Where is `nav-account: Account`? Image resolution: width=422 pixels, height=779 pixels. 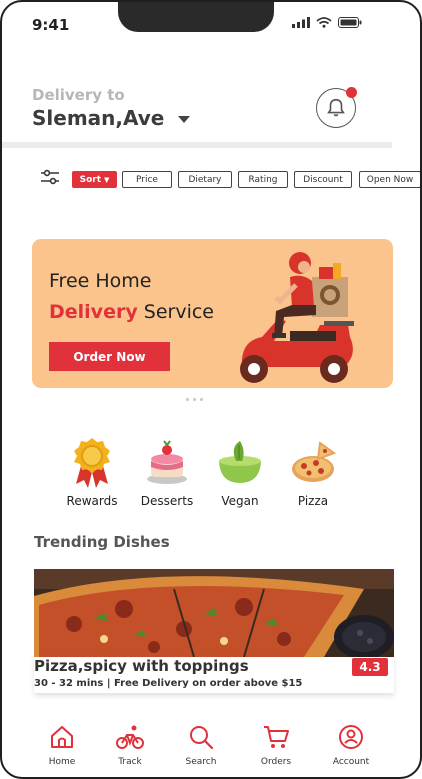 nav-account: Account is located at coordinates (351, 744).